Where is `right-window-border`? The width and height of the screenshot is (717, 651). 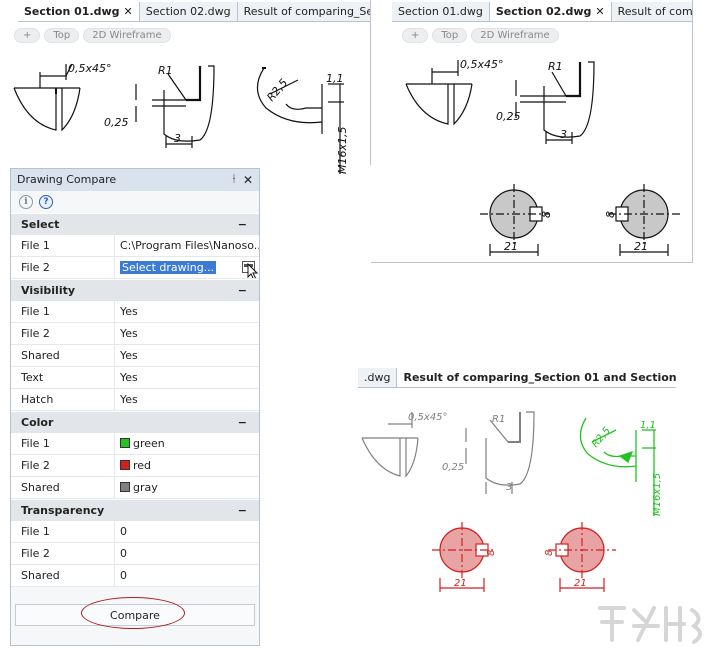 right-window-border is located at coordinates (692, 131).